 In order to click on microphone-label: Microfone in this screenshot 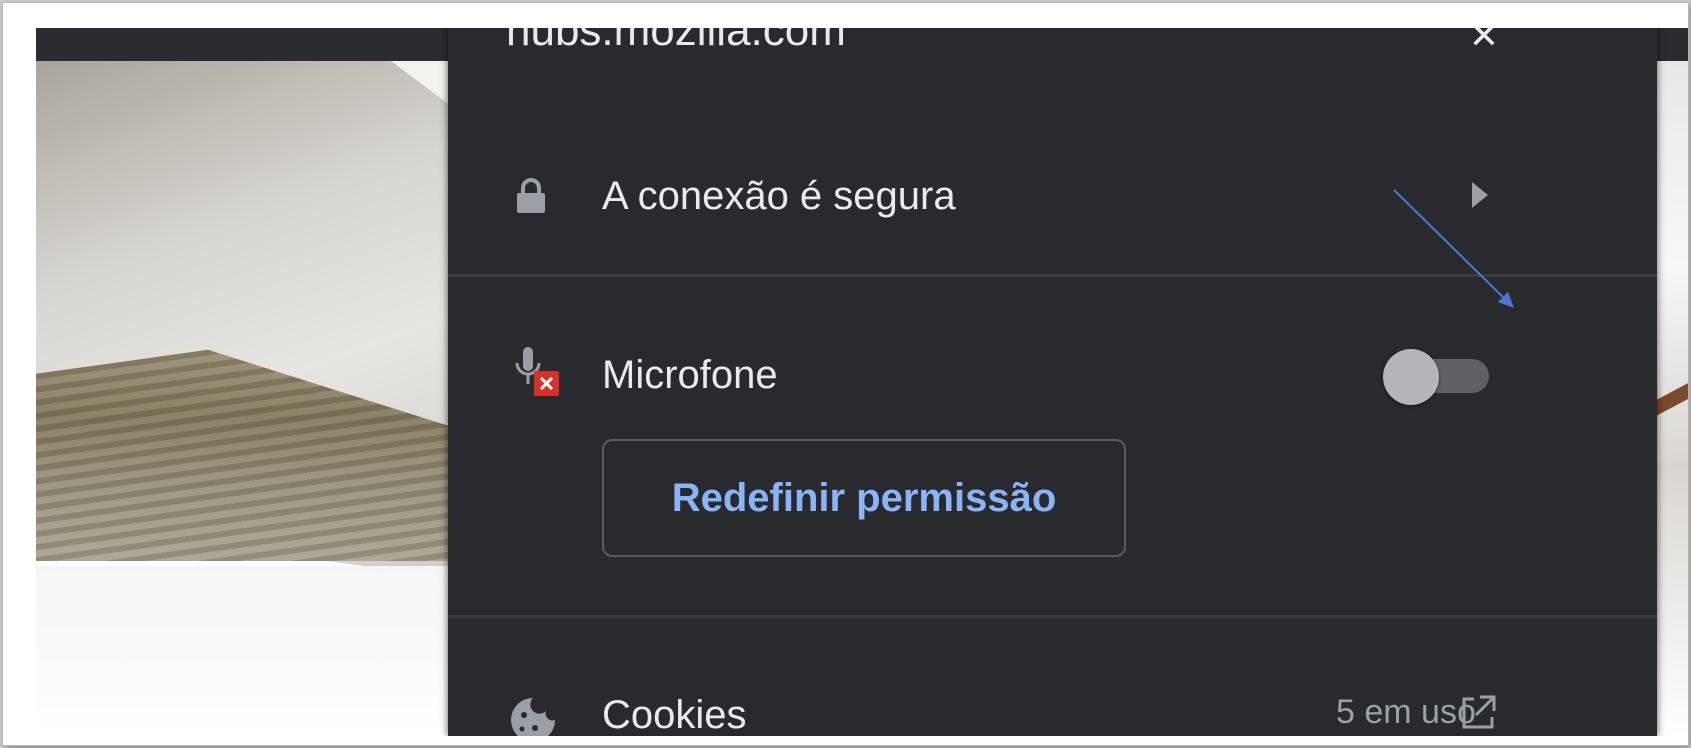, I will do `click(690, 375)`.